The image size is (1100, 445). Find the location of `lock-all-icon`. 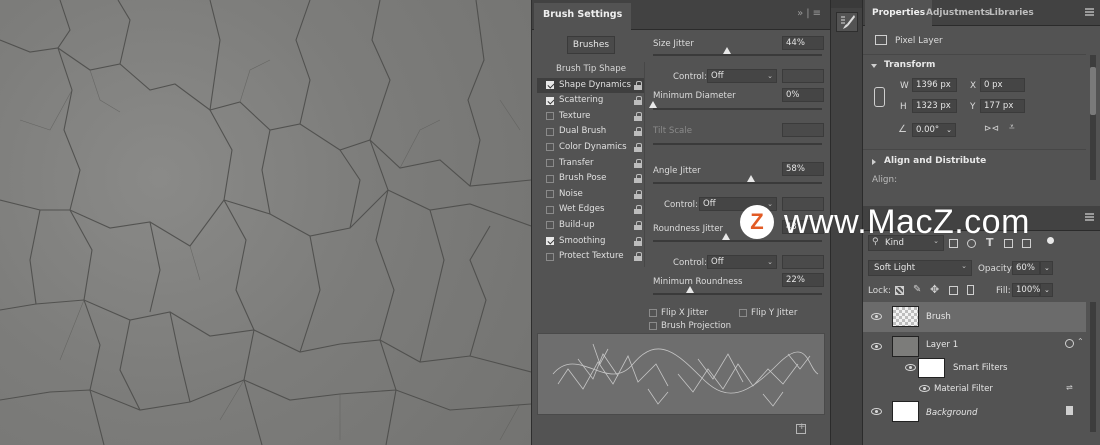

lock-all-icon is located at coordinates (970, 290).